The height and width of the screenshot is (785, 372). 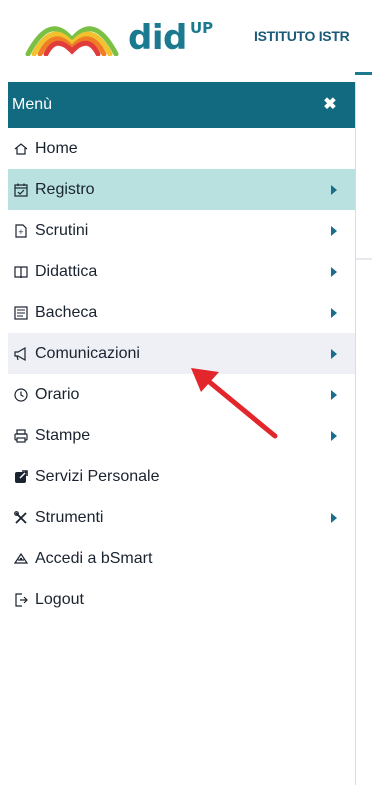 I want to click on menu-item-registro: Registro, so click(x=181, y=189).